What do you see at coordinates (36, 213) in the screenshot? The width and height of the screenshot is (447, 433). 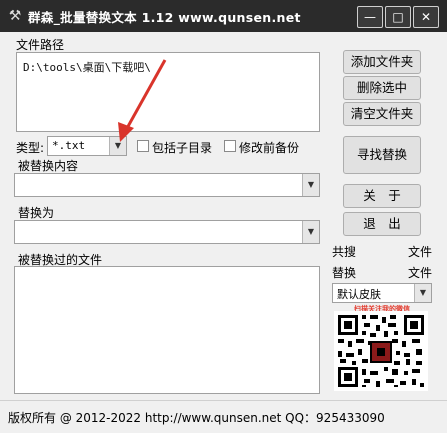 I see `replace-label: 替换为` at bounding box center [36, 213].